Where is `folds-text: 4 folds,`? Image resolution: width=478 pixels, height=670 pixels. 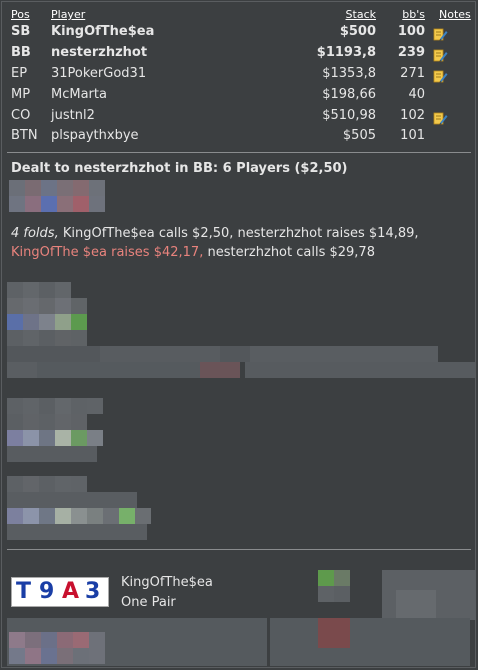
folds-text: 4 folds, is located at coordinates (35, 233).